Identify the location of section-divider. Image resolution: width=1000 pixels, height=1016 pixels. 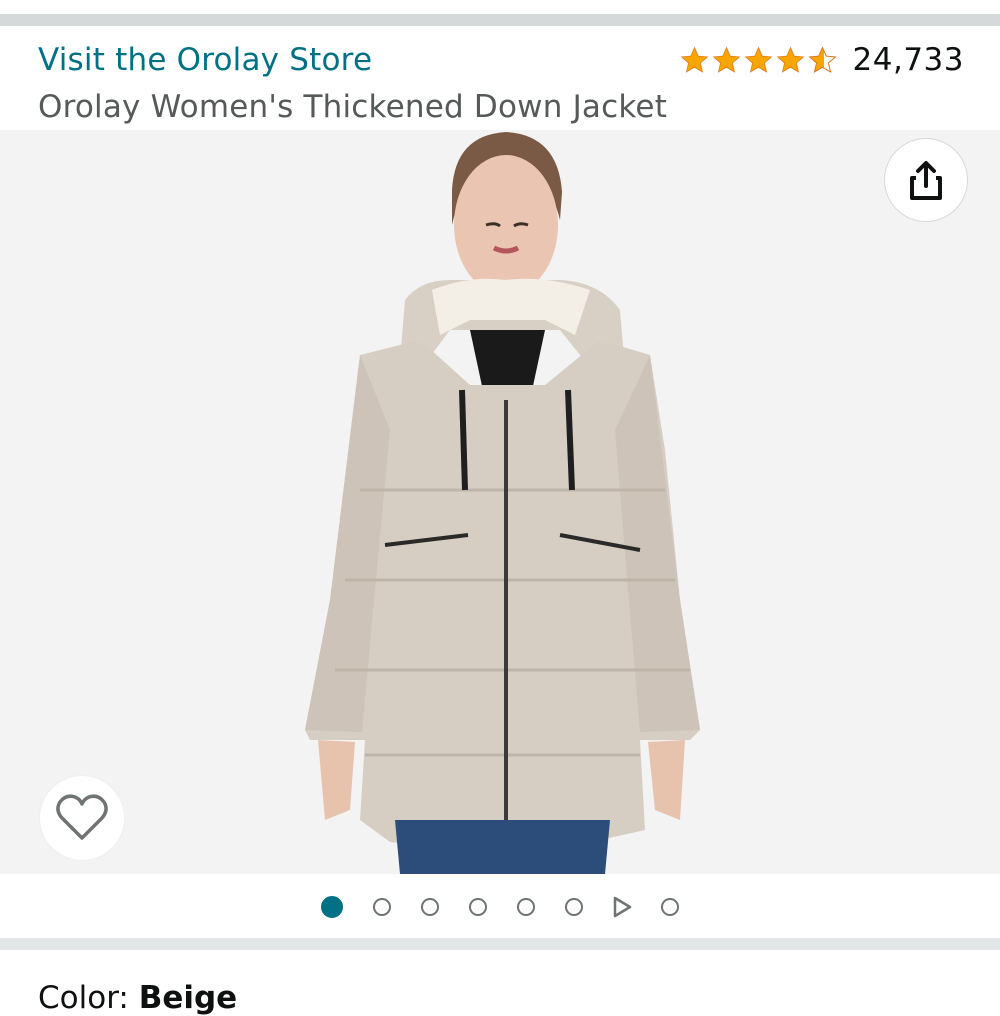
(500, 944).